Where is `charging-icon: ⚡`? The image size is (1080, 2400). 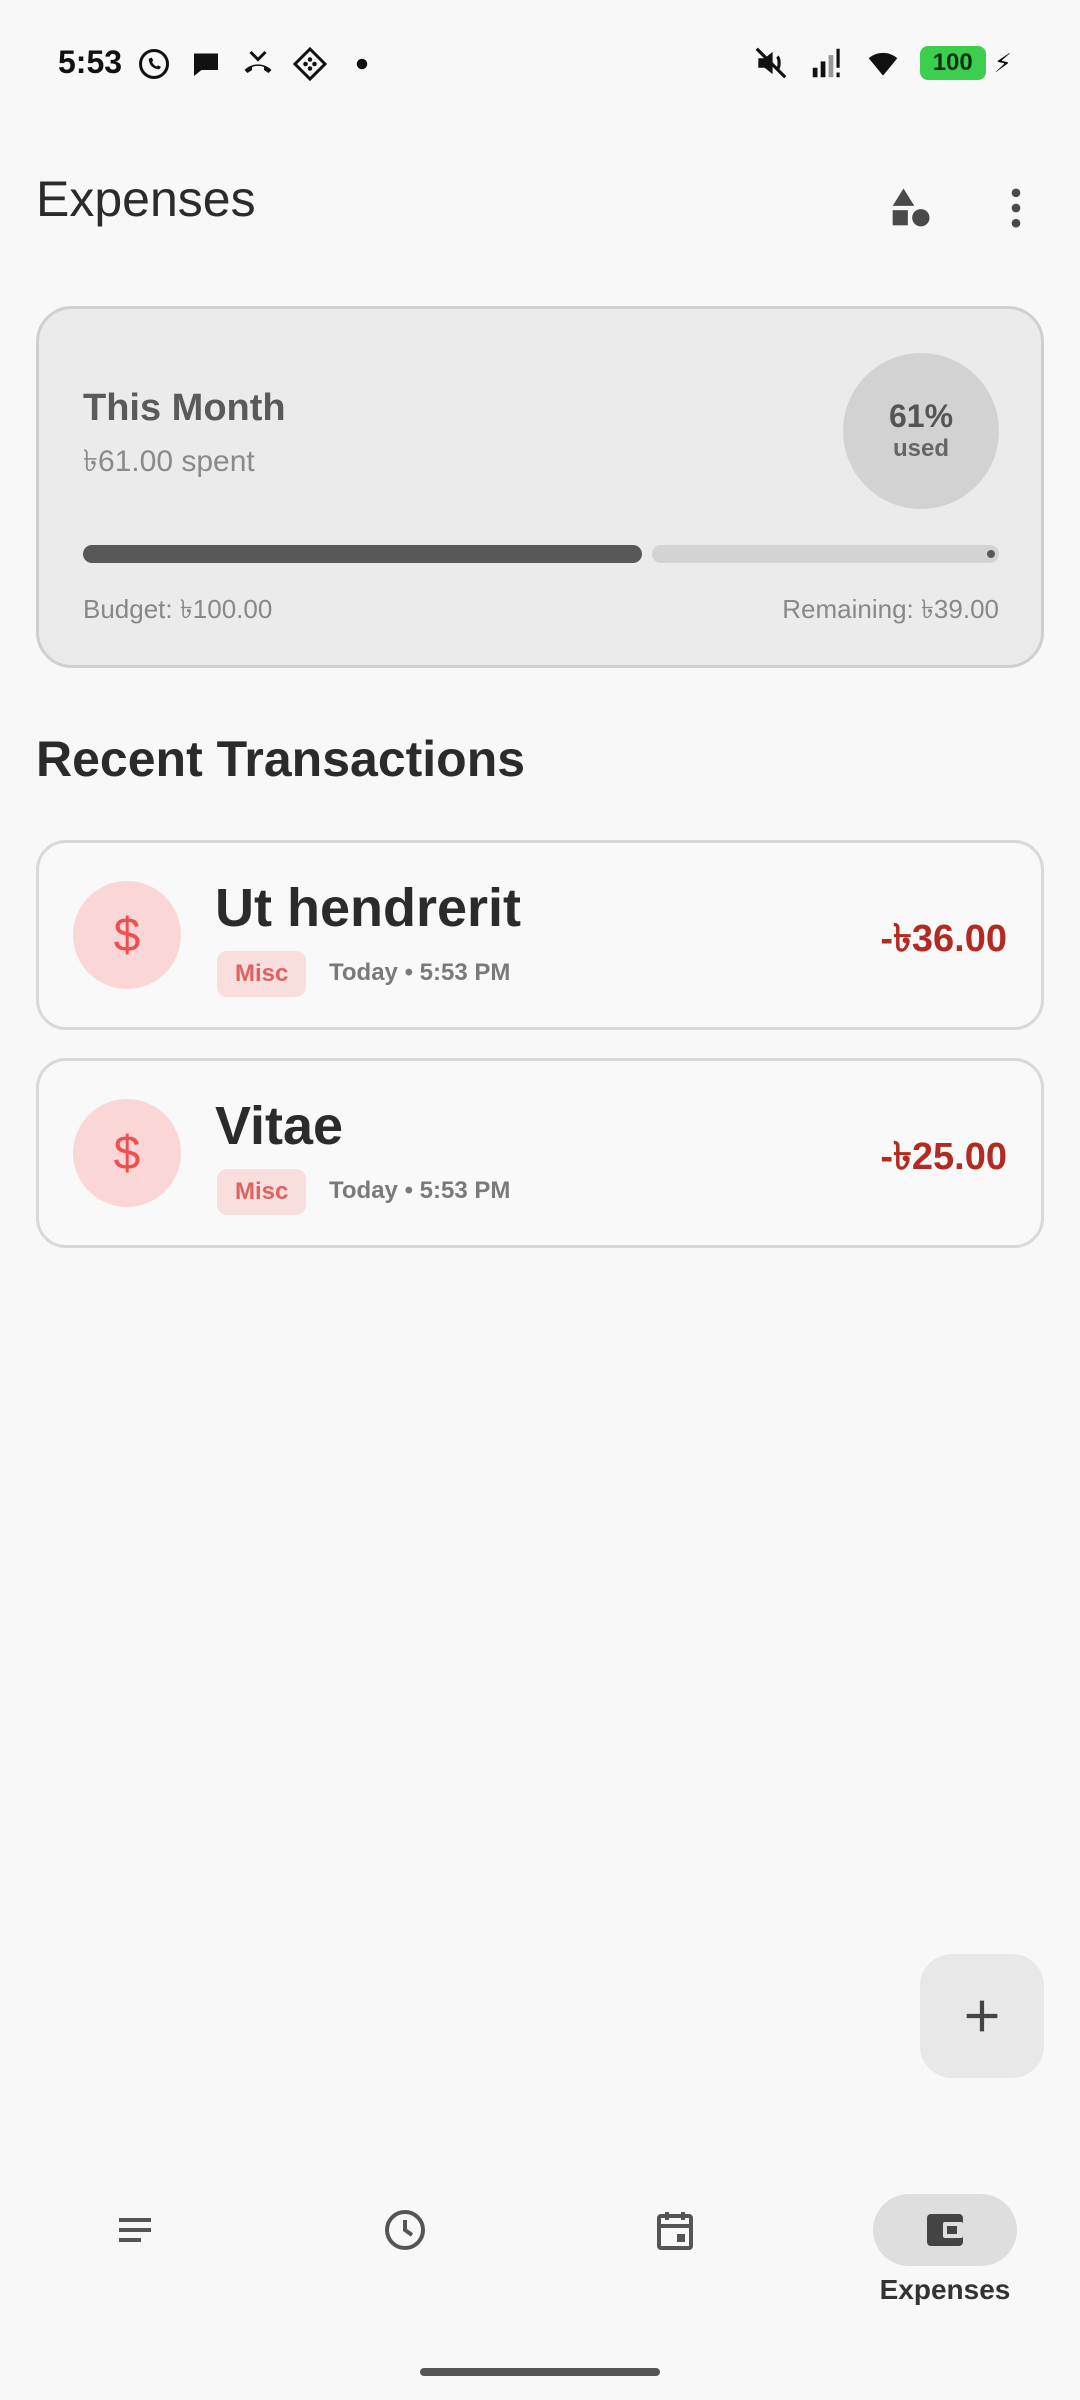
charging-icon: ⚡ is located at coordinates (1002, 62).